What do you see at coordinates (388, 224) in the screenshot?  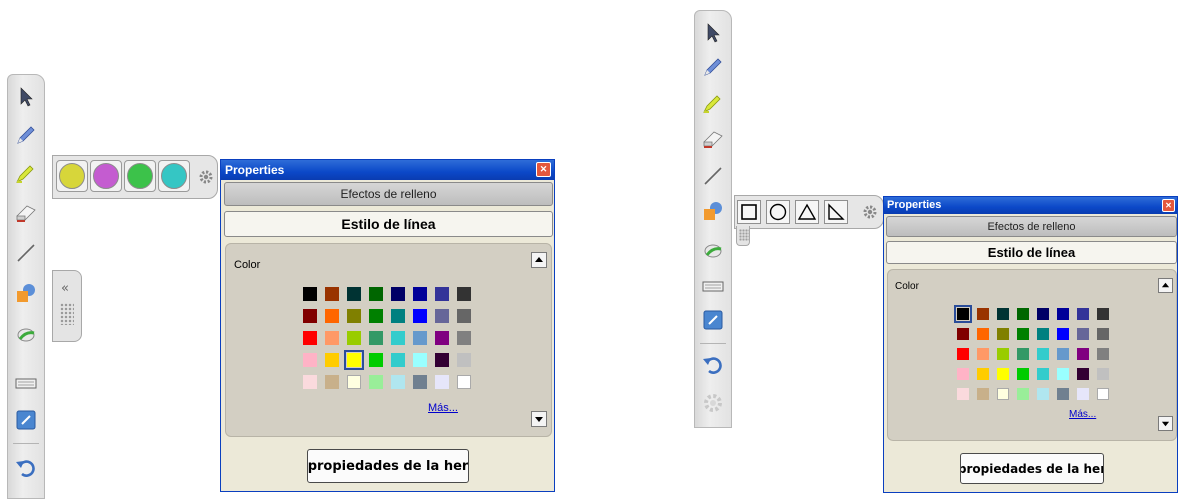 I see `tab-line-style: Estilo de línea` at bounding box center [388, 224].